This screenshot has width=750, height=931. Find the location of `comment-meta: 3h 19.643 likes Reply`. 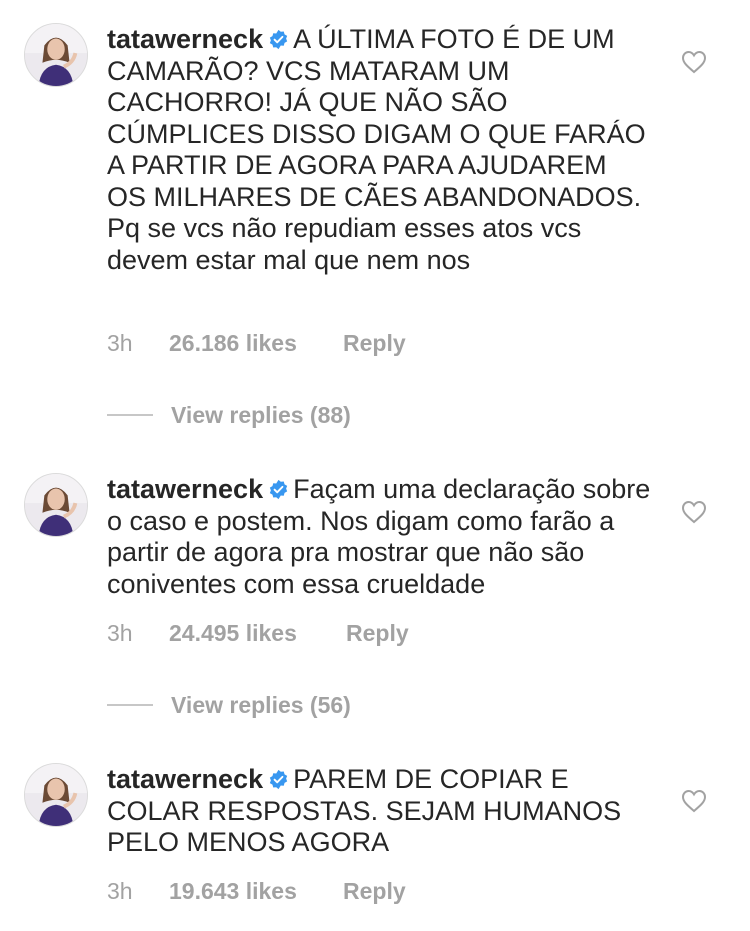

comment-meta: 3h 19.643 likes Reply is located at coordinates (307, 891).